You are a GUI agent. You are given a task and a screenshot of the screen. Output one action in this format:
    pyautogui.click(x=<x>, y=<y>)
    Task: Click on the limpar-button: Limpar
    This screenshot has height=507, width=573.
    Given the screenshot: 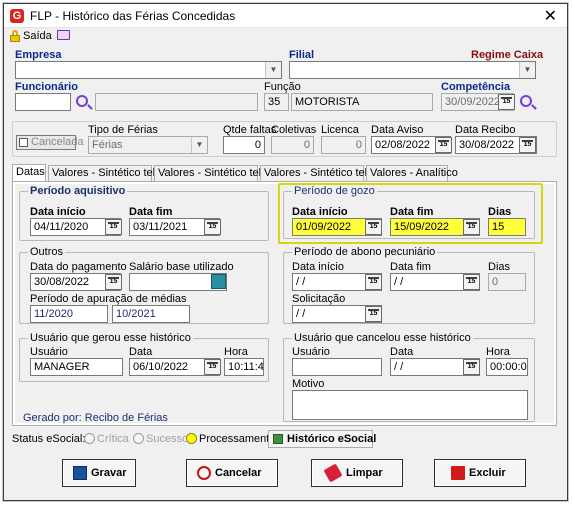 What is the action you would take?
    pyautogui.click(x=357, y=473)
    